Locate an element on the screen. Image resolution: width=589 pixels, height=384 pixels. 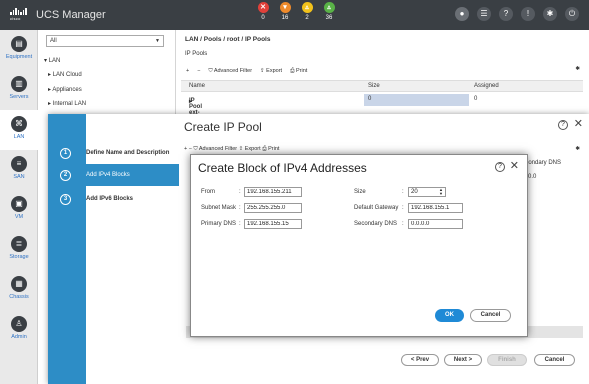
breadcrumb: LAN / Pools / root / IP Pools is located at coordinates (227, 39).